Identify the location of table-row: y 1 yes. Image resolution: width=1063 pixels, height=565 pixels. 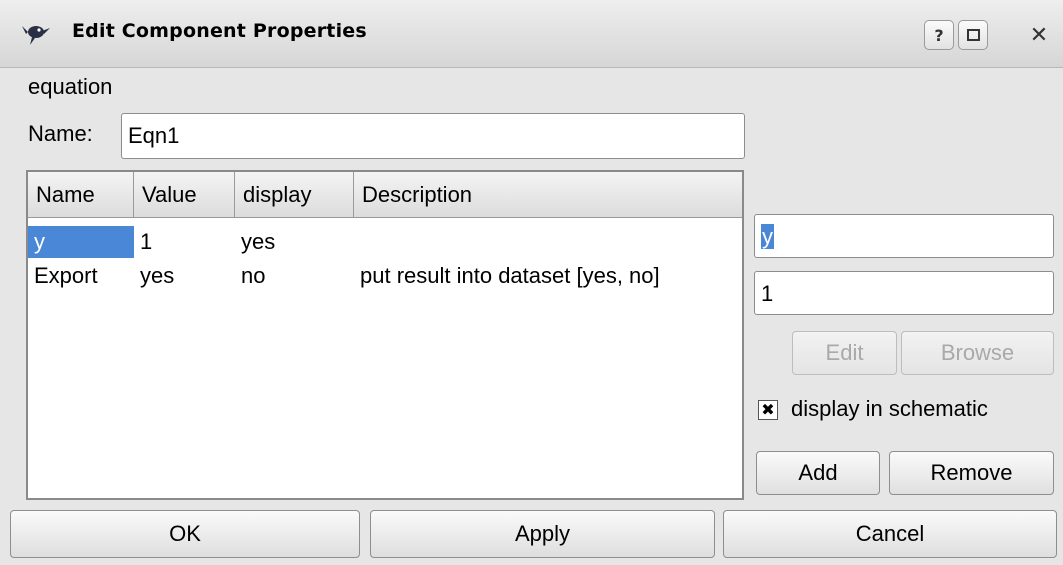
(385, 242).